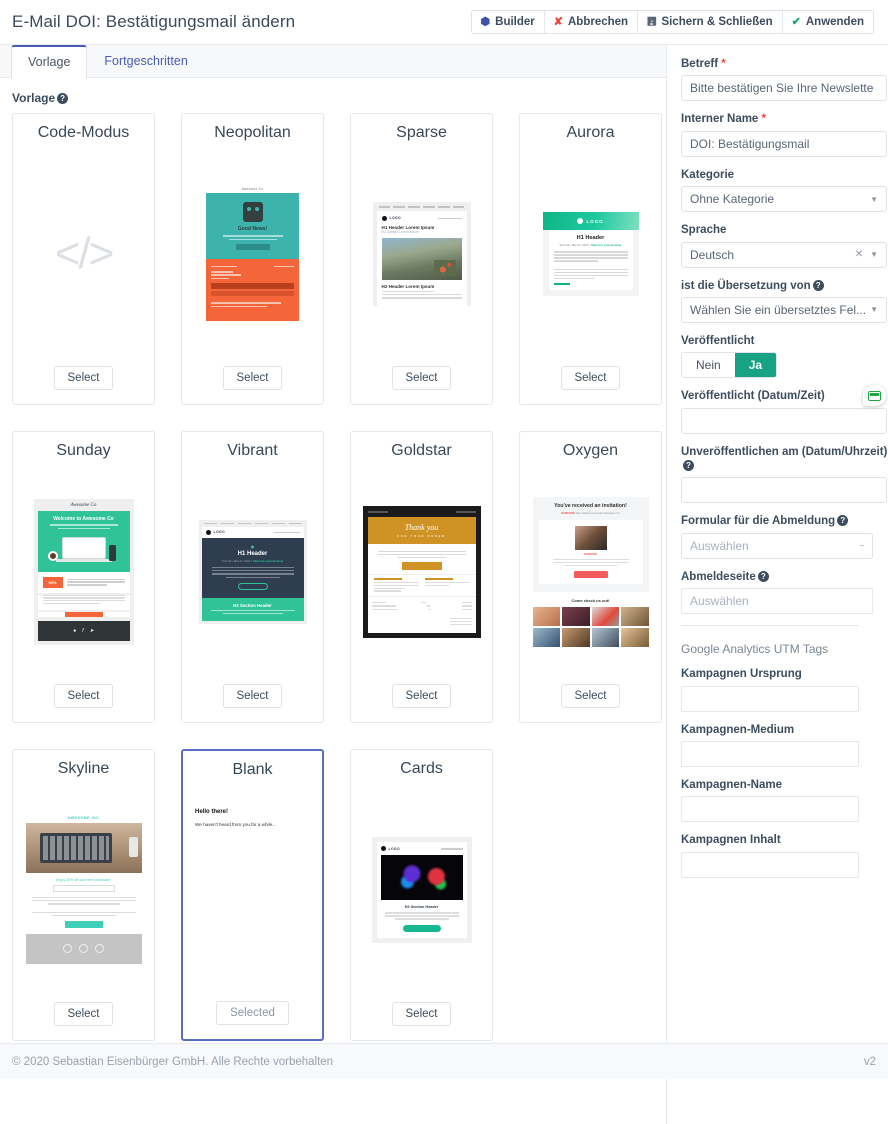 The image size is (888, 1124). What do you see at coordinates (421, 878) in the screenshot?
I see `preview-photo` at bounding box center [421, 878].